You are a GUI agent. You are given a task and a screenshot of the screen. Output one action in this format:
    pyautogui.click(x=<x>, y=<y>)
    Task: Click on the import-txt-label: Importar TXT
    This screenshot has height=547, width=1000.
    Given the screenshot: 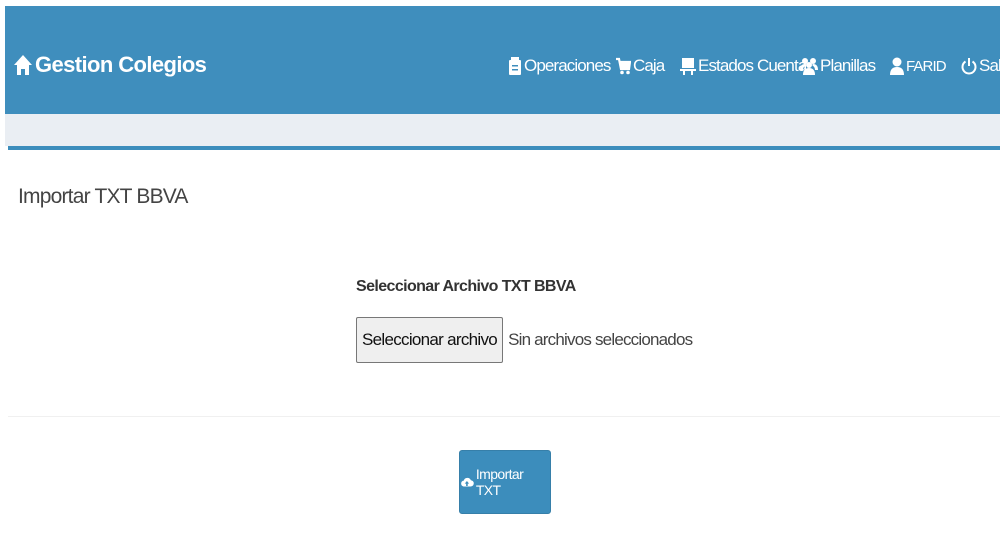 What is the action you would take?
    pyautogui.click(x=499, y=482)
    